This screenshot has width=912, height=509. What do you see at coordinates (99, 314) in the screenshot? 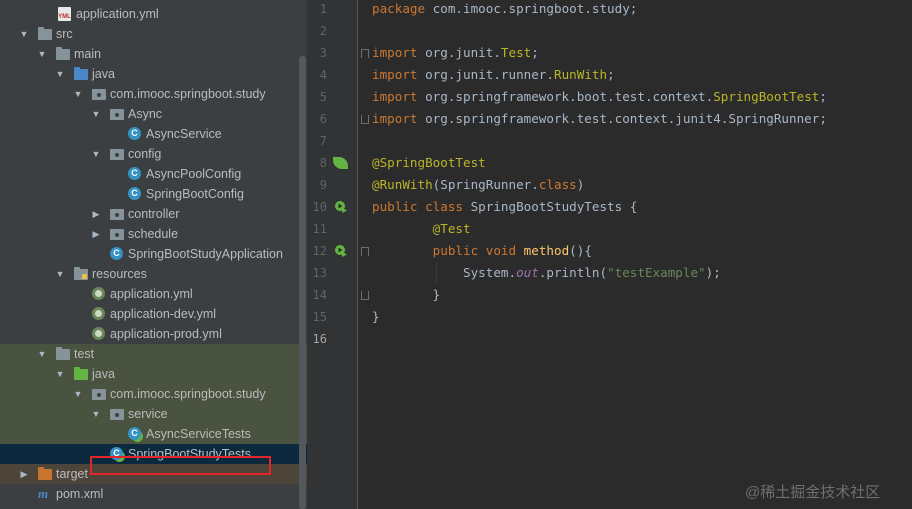
I see `spring-yml-icon` at bounding box center [99, 314].